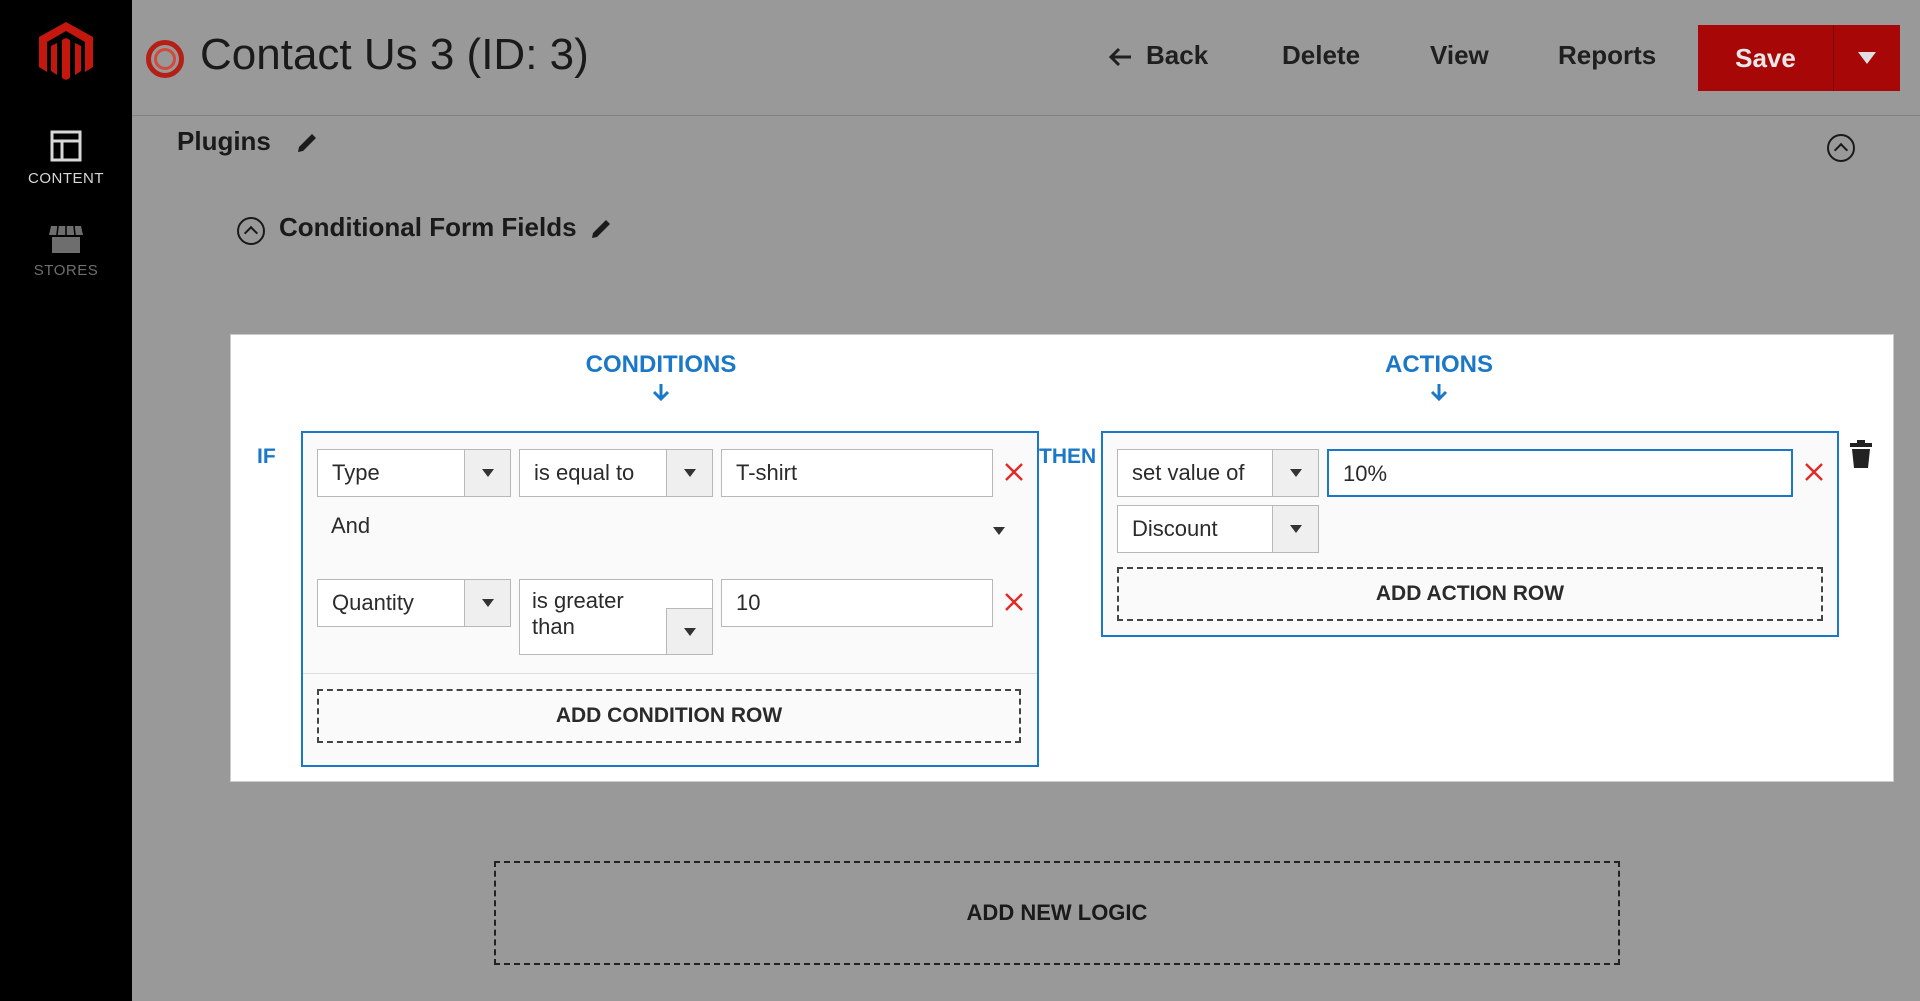 The height and width of the screenshot is (1001, 1920). I want to click on actions-heading-label: ACTIONS, so click(1439, 364).